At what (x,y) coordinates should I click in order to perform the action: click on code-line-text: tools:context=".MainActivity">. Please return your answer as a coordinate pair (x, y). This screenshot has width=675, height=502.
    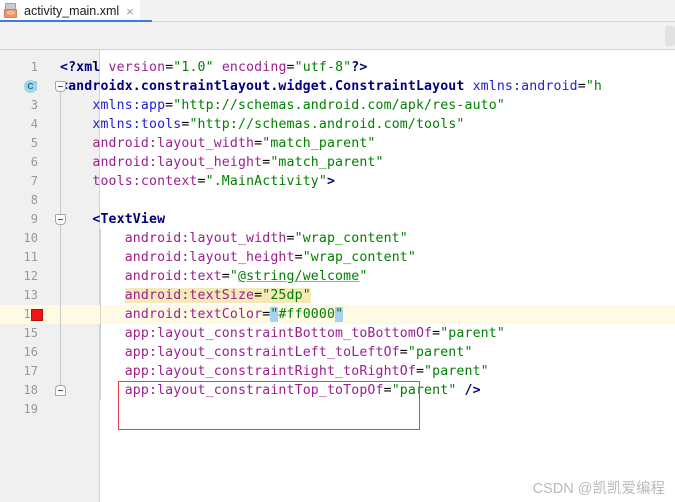
    Looking at the image, I should click on (214, 181).